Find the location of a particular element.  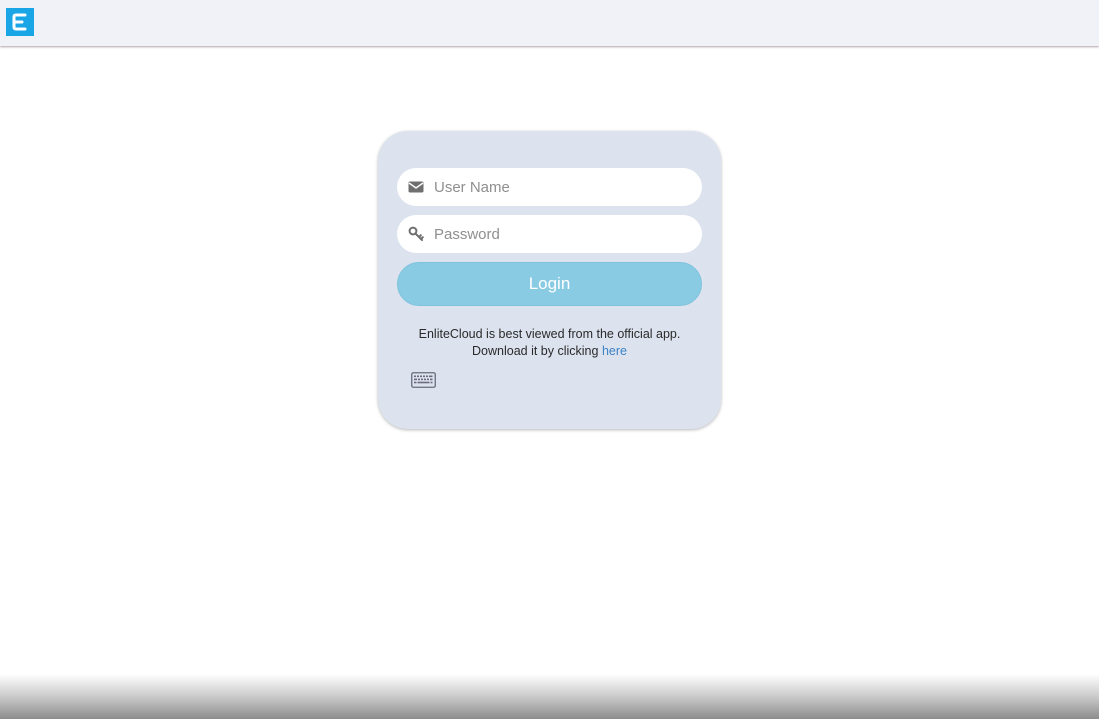

username-field is located at coordinates (549, 187).